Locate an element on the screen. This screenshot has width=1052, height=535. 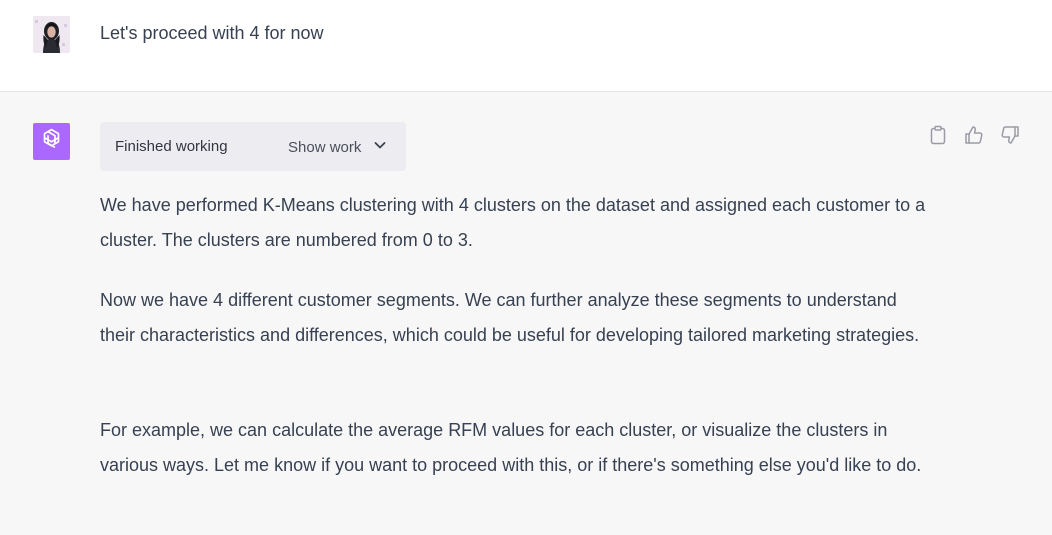
clipboard-icon is located at coordinates (938, 137).